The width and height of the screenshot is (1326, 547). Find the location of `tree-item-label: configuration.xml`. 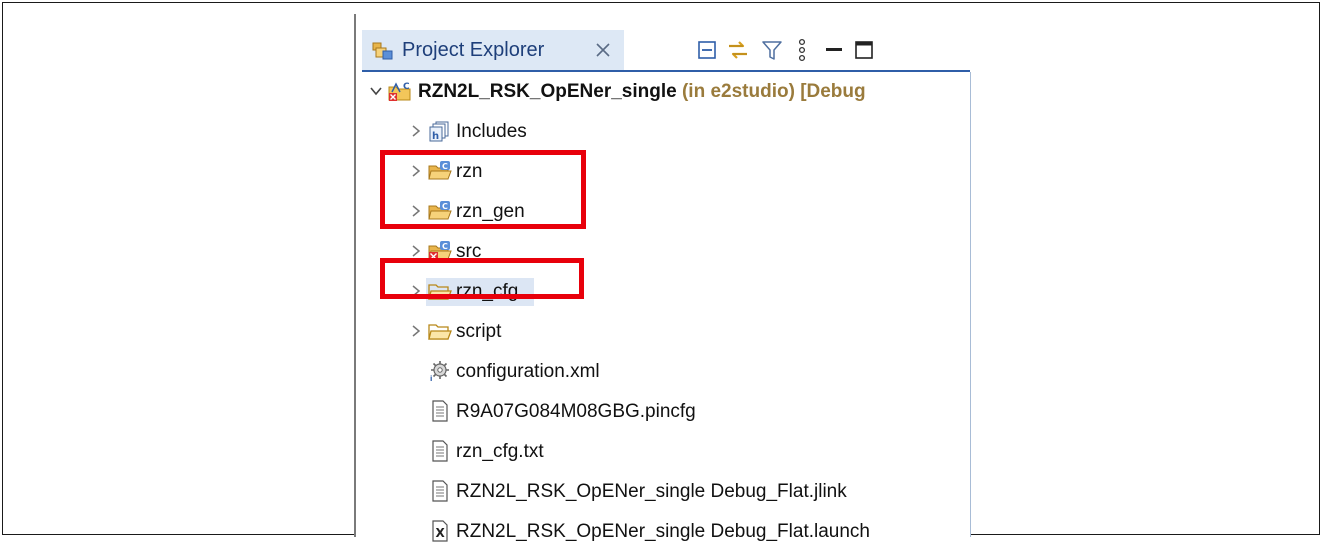

tree-item-label: configuration.xml is located at coordinates (528, 371).